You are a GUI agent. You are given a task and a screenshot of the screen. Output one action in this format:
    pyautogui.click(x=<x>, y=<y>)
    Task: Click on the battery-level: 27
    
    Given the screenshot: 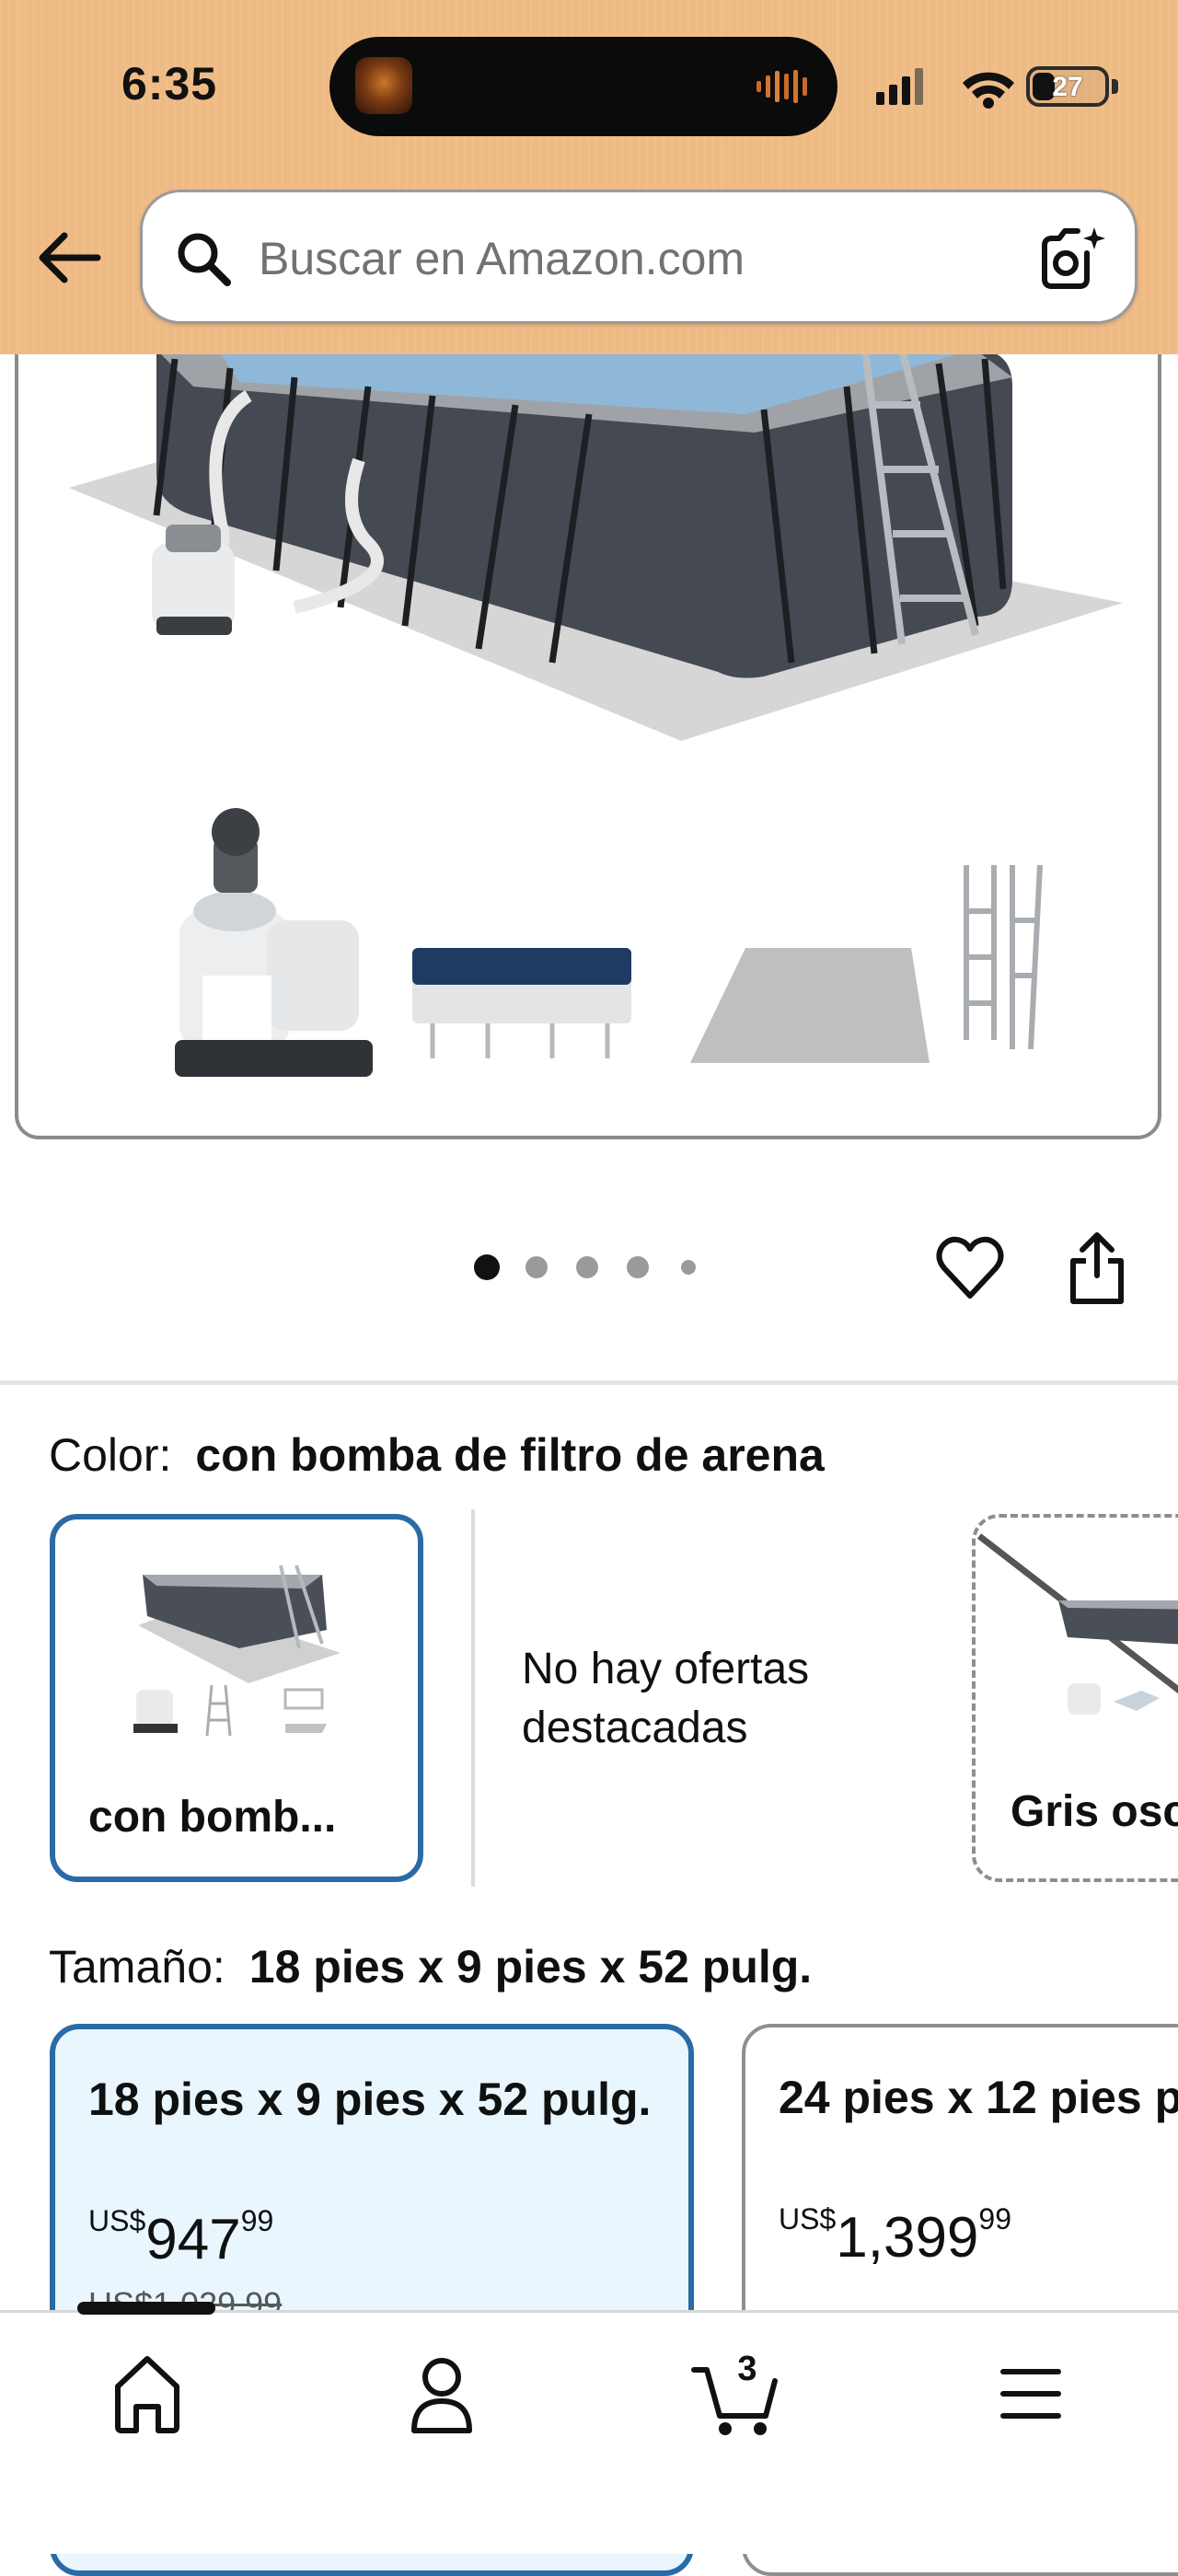 What is the action you would take?
    pyautogui.click(x=1067, y=87)
    